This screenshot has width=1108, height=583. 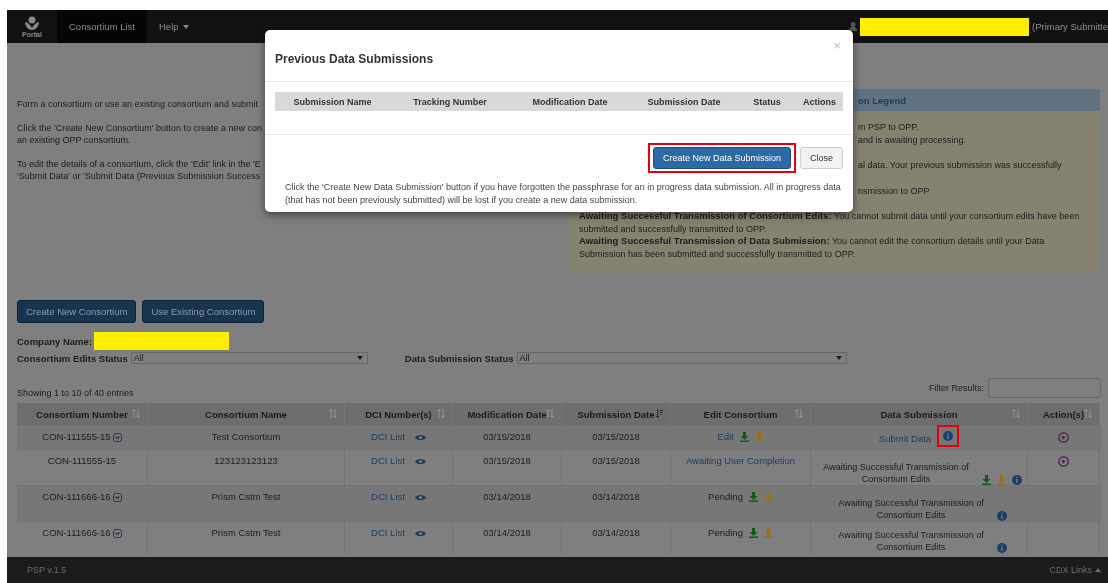 I want to click on column-header: Edit Consortium, so click(x=741, y=414).